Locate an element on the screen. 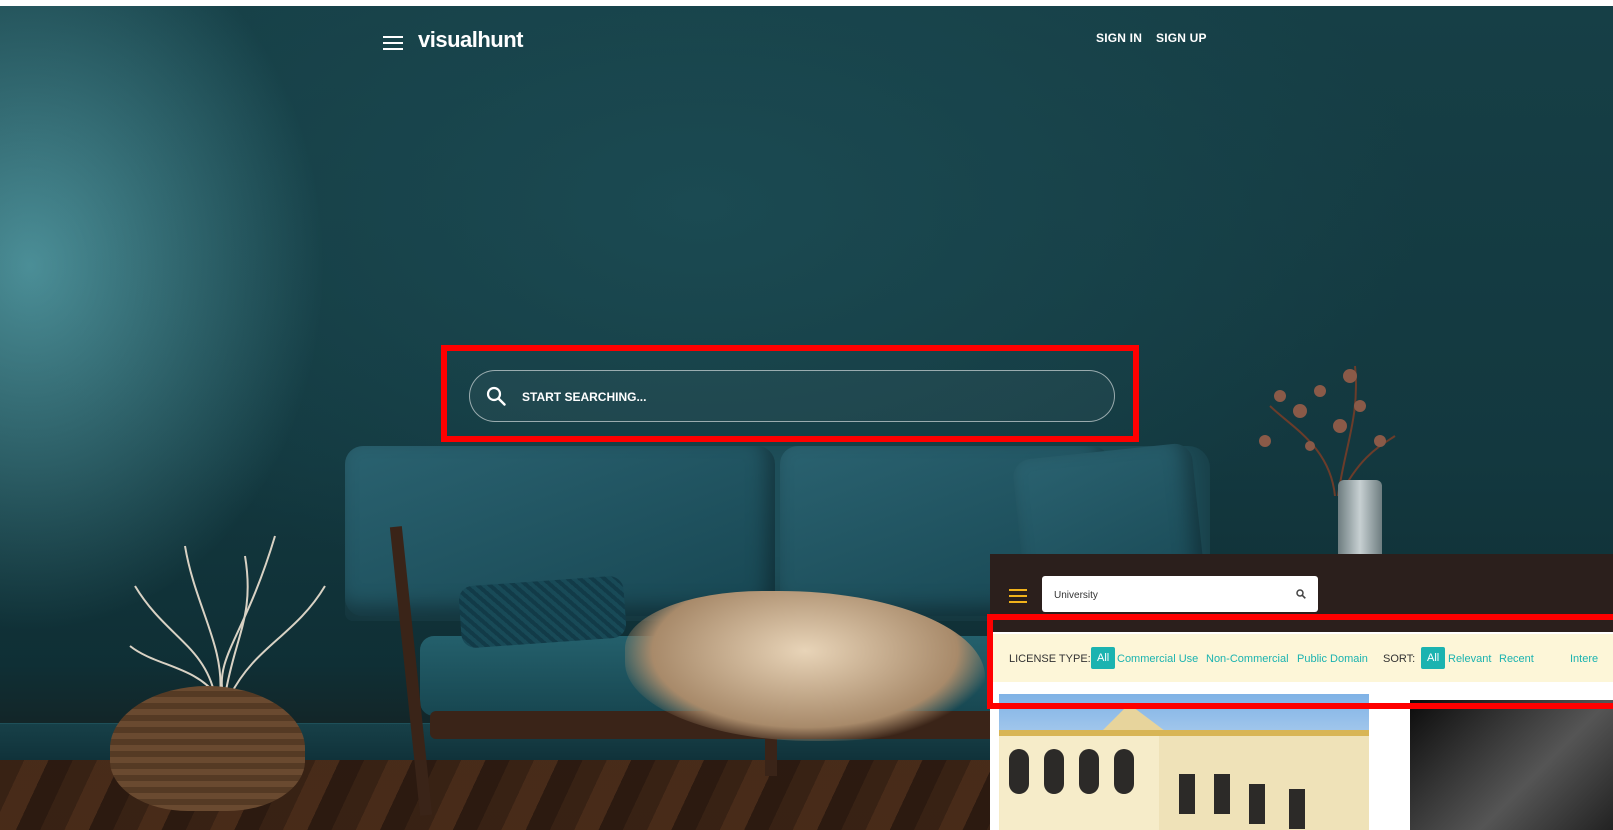 This screenshot has width=1613, height=830. pod-branches is located at coordinates (1327, 430).